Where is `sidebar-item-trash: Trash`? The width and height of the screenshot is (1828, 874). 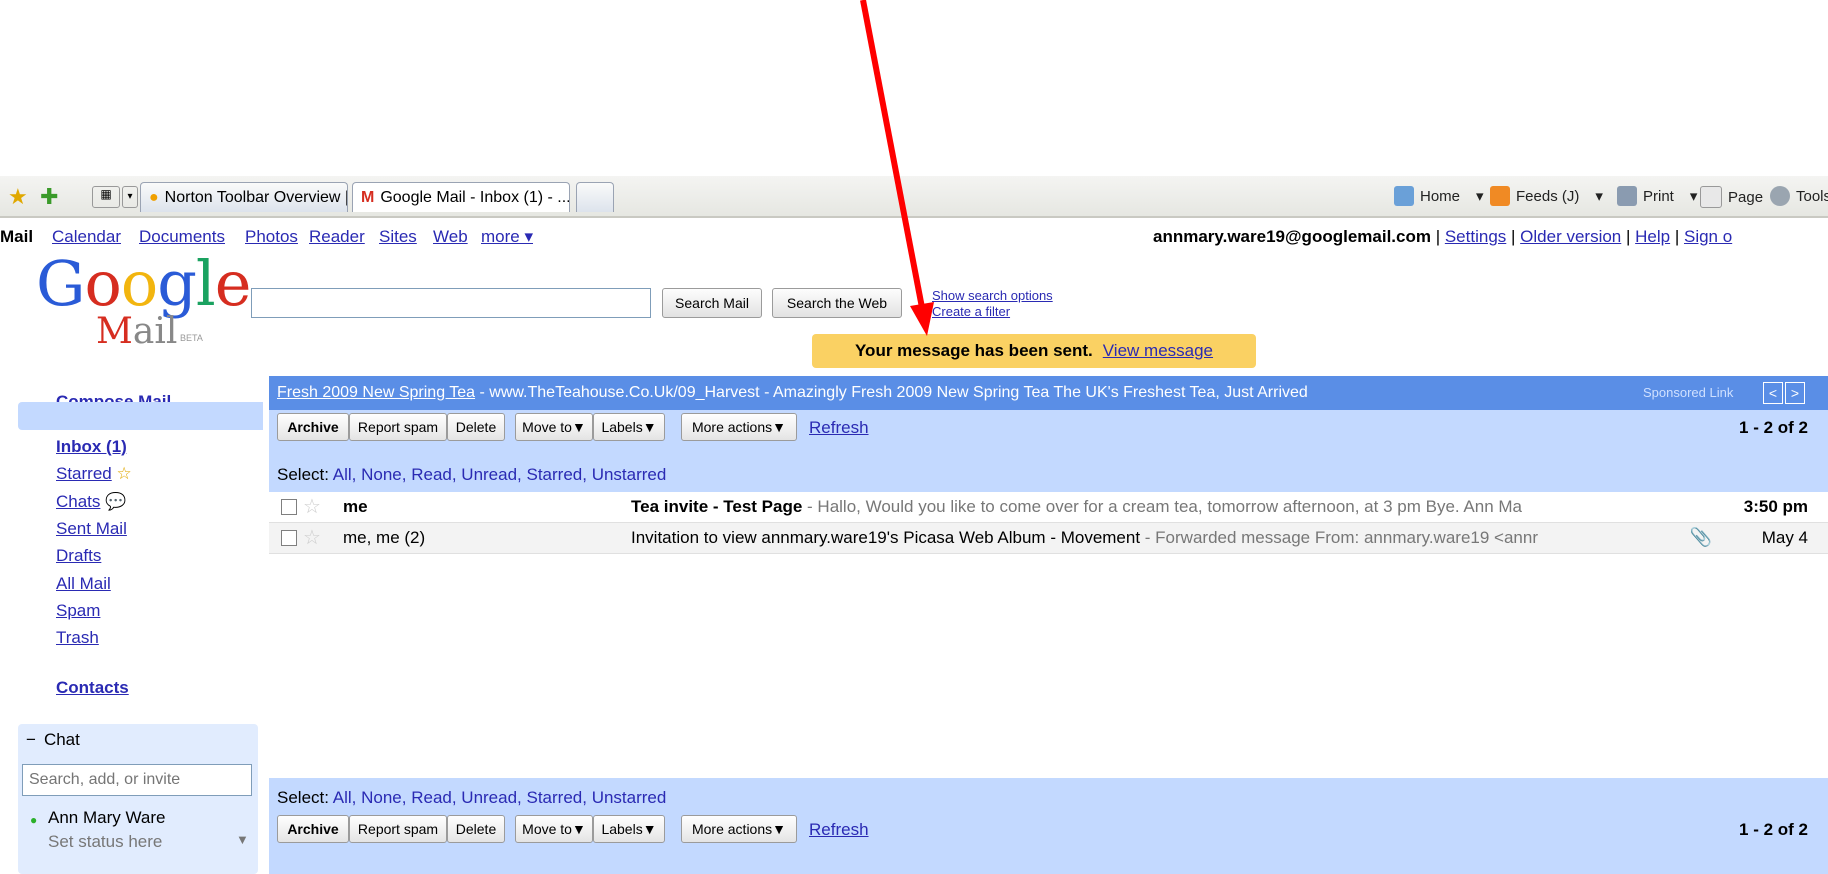 sidebar-item-trash: Trash is located at coordinates (77, 638).